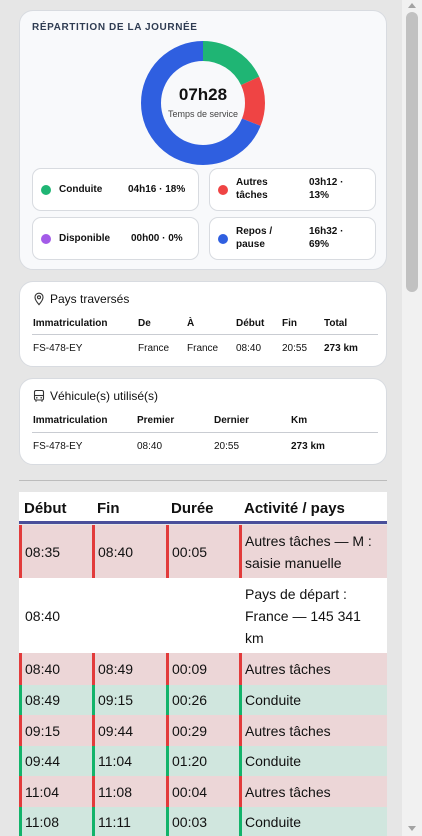 The height and width of the screenshot is (836, 422). Describe the element at coordinates (223, 239) in the screenshot. I see `repos-pause-dot-icon` at that location.